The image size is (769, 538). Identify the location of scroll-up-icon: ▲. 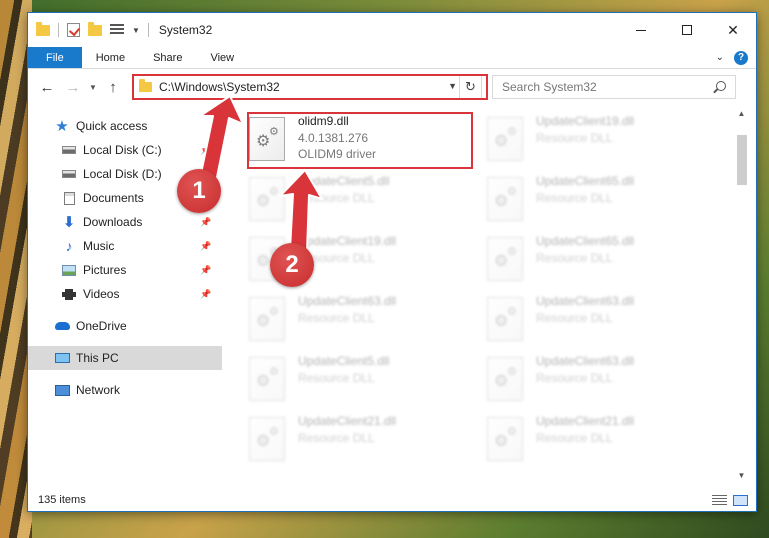
(741, 116).